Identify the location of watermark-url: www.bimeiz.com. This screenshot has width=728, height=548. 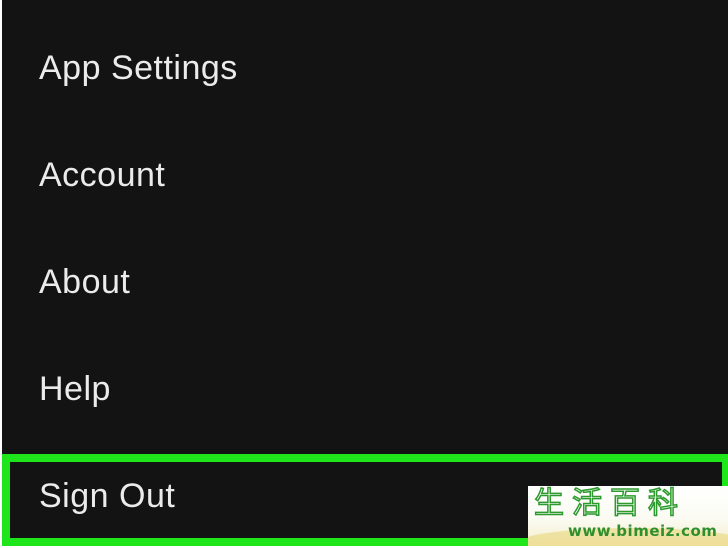
(643, 531).